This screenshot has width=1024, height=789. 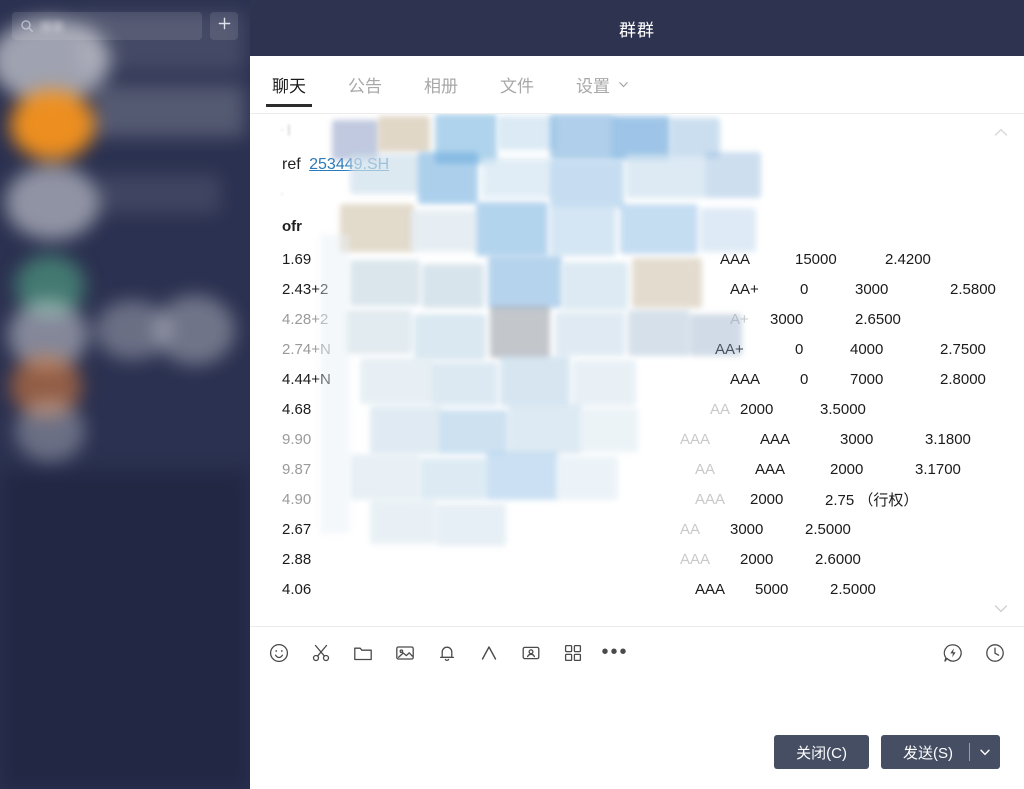 I want to click on tab-settings: 设置, so click(x=602, y=85).